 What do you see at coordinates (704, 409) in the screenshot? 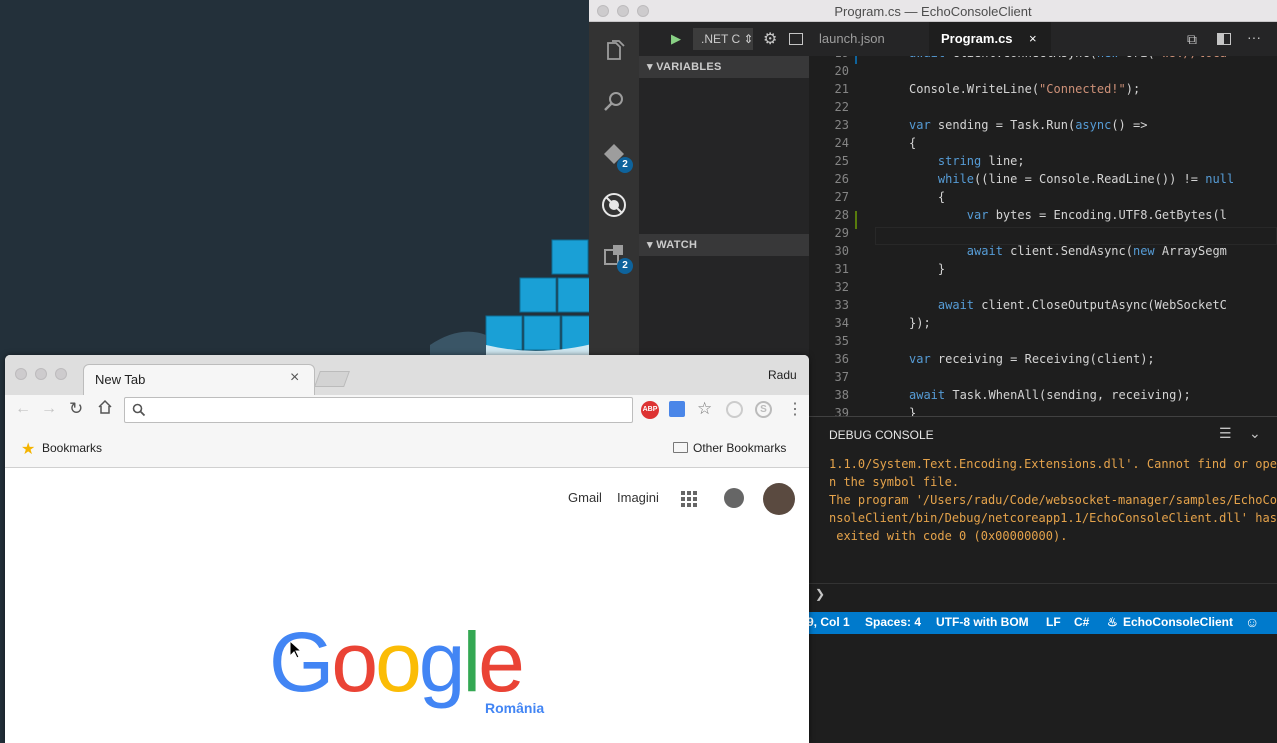
I see `bookmark-star-icon: ☆` at bounding box center [704, 409].